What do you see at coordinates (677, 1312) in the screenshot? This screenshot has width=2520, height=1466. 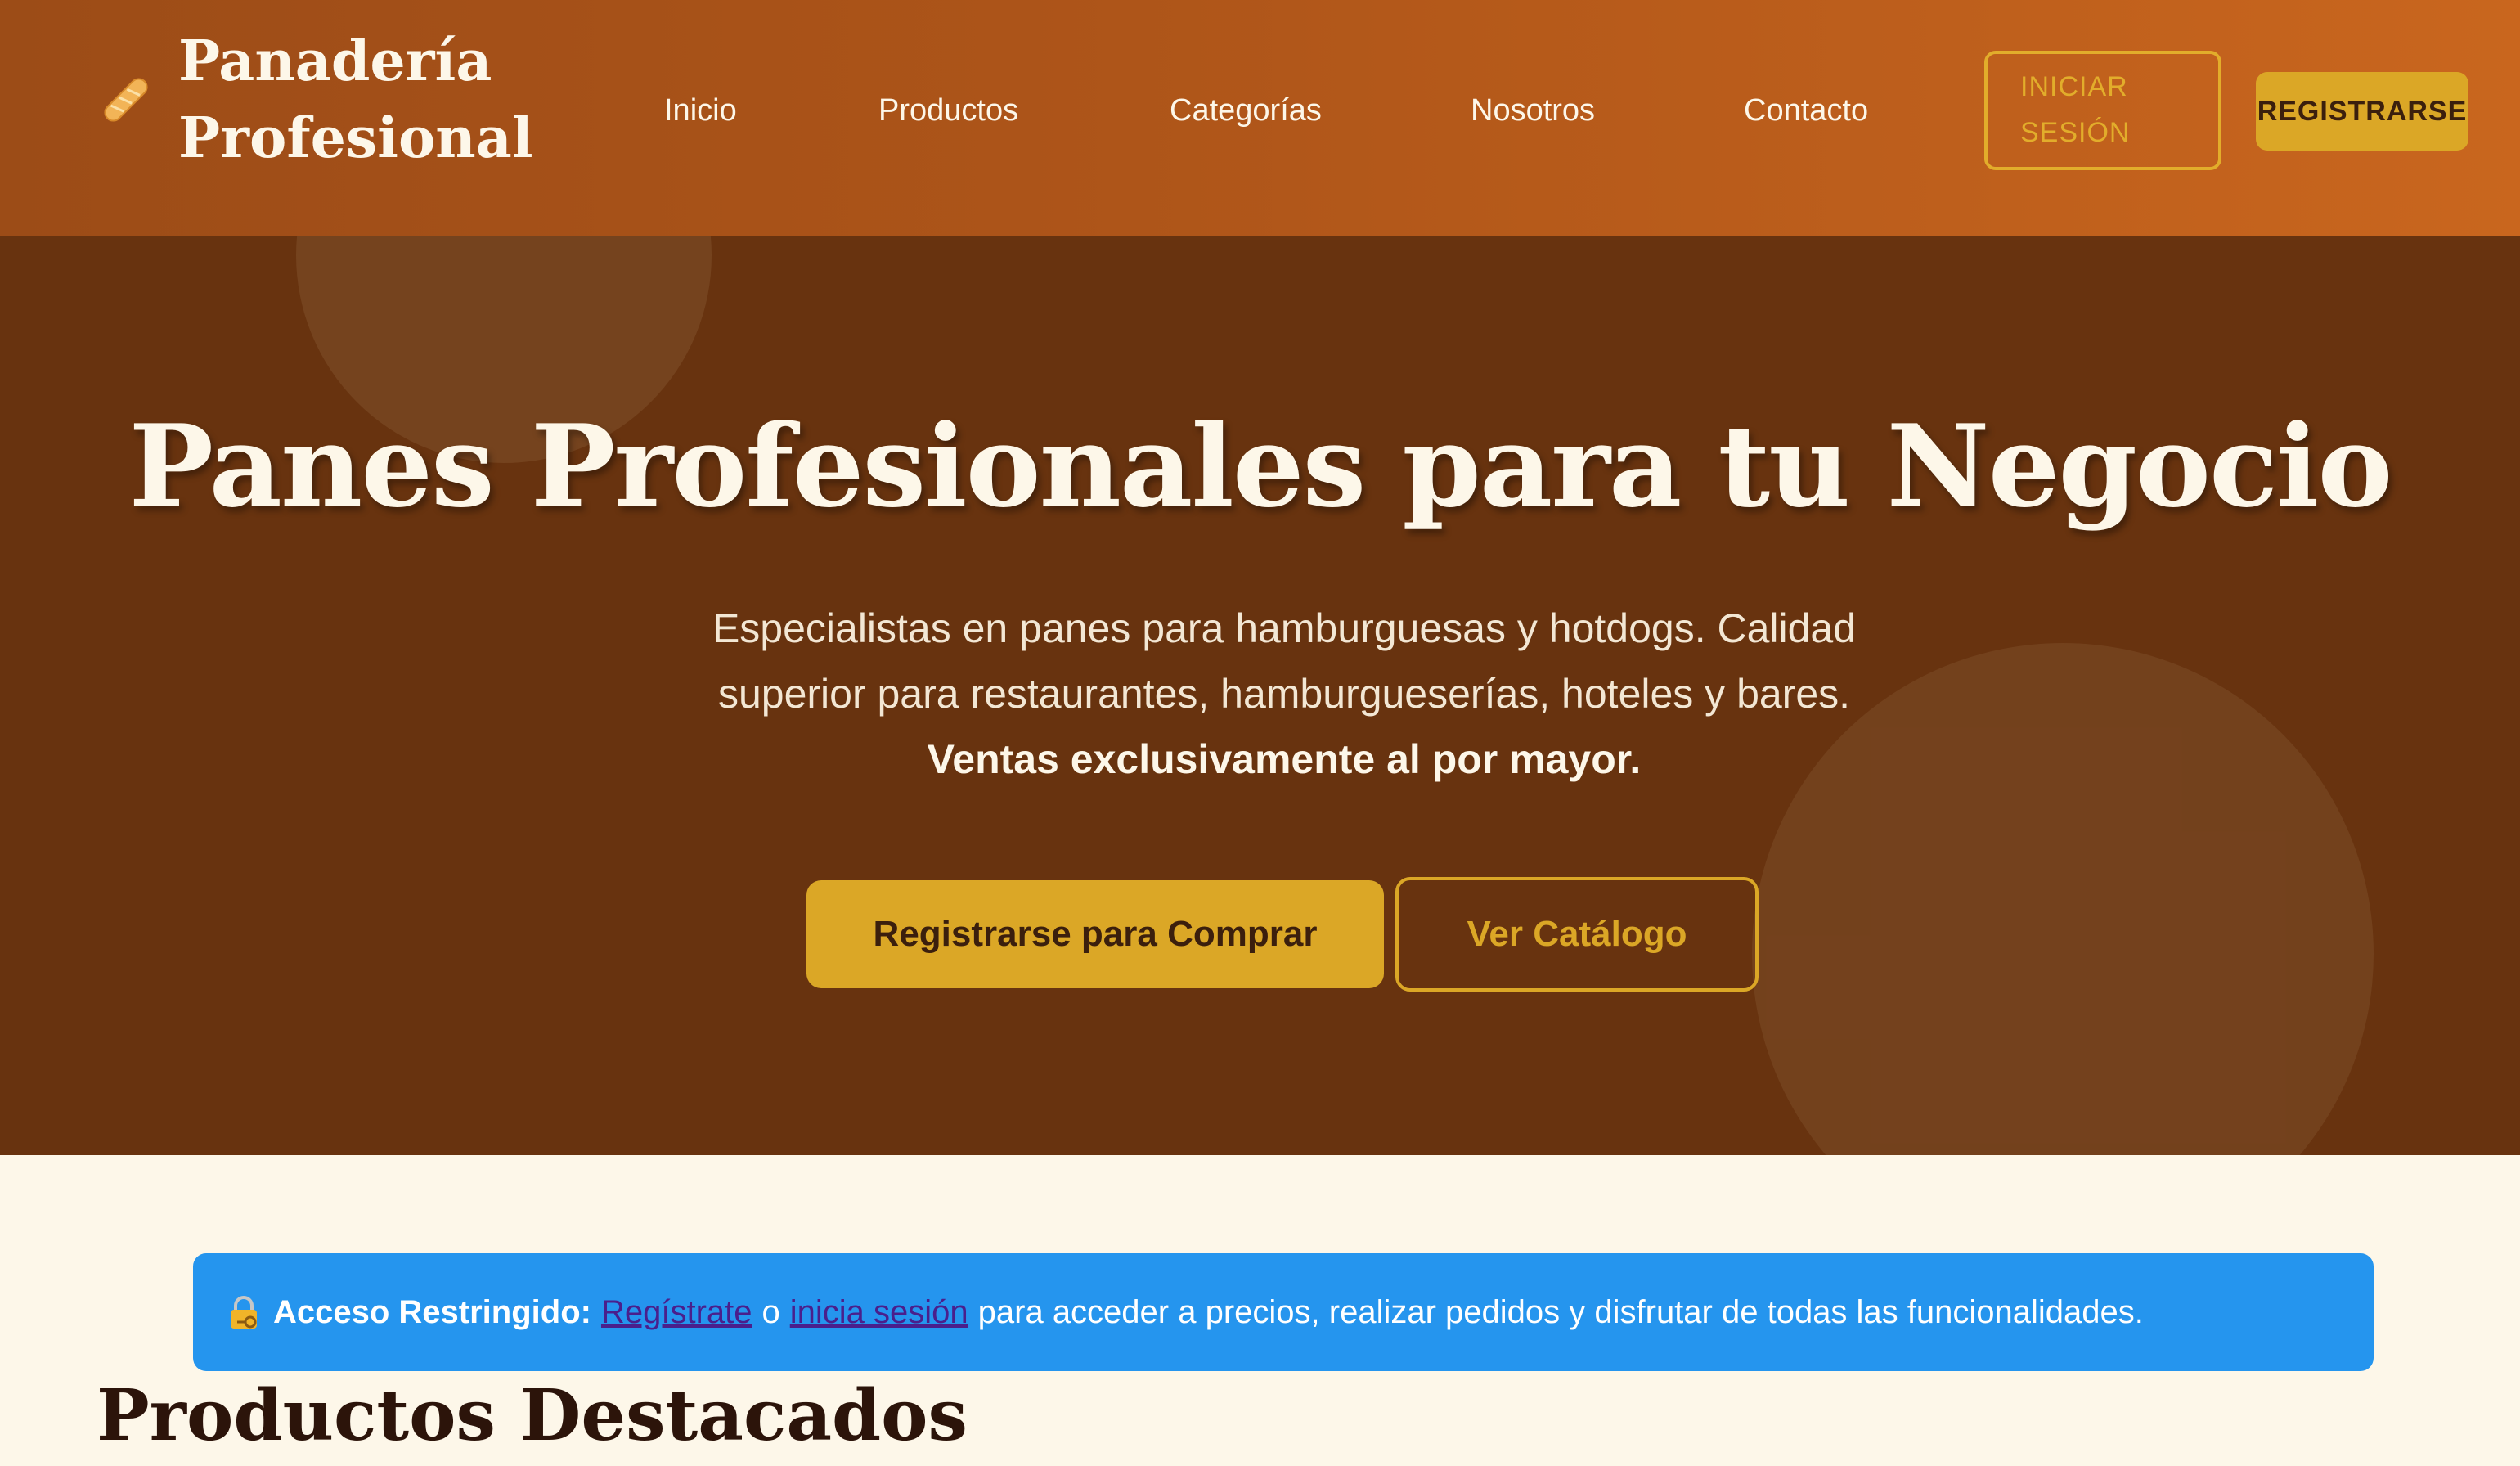 I see `register-link: Regístrate` at bounding box center [677, 1312].